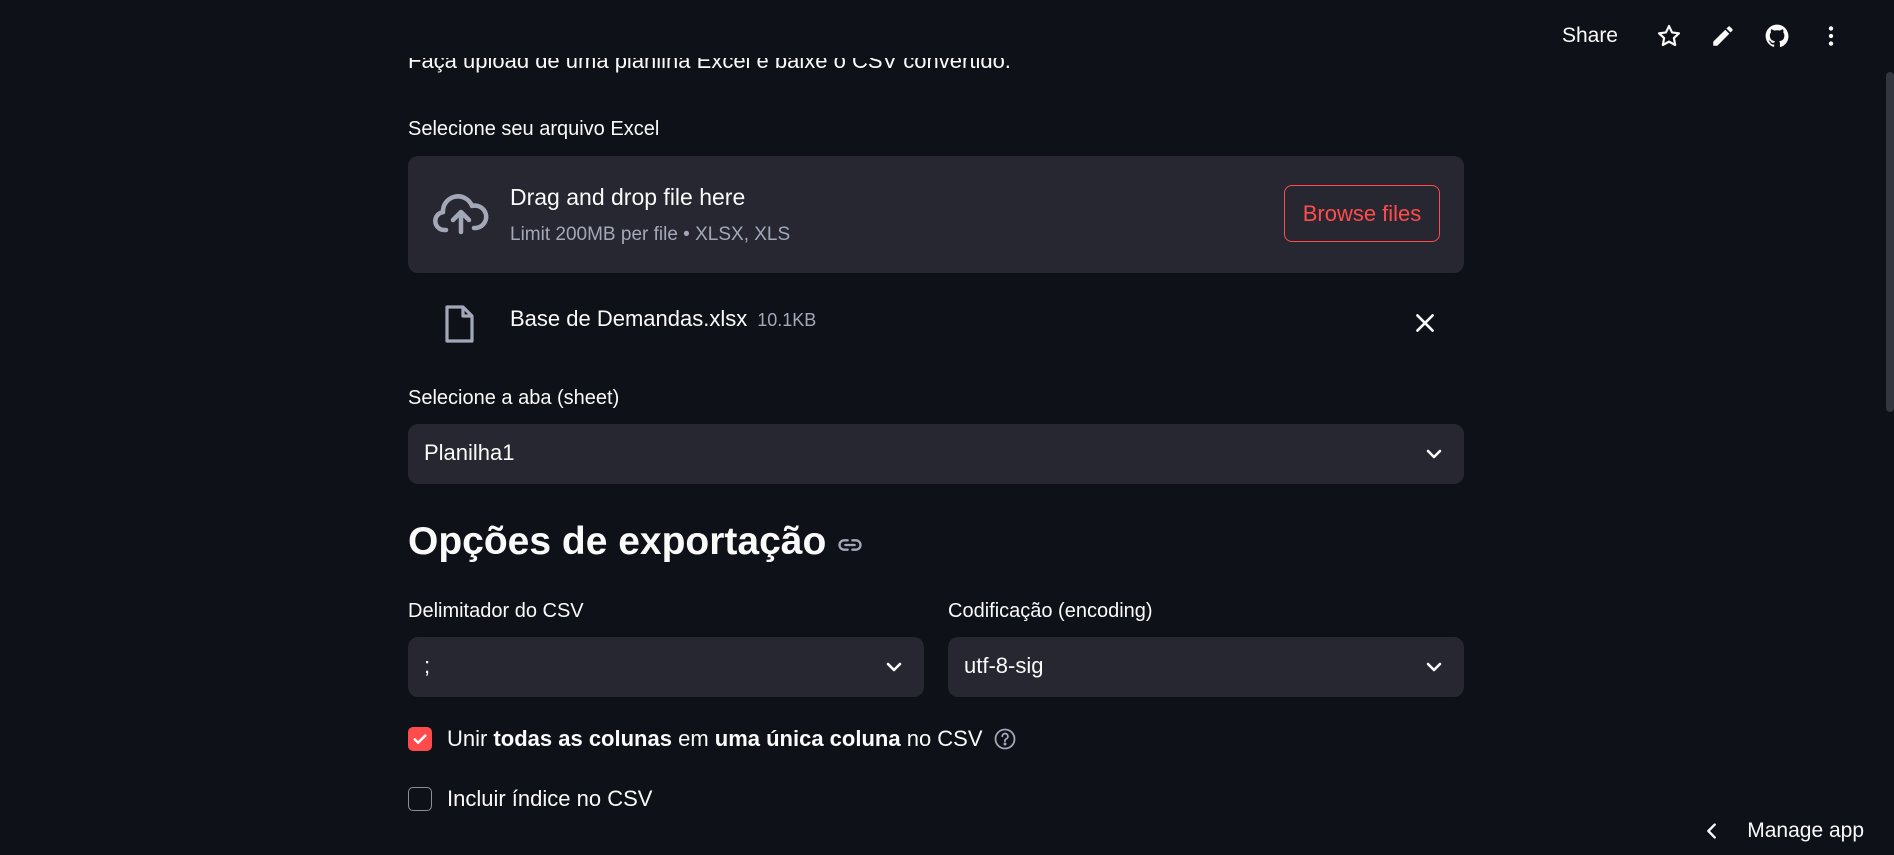 The width and height of the screenshot is (1894, 855). Describe the element at coordinates (469, 452) in the screenshot. I see `sheet-select-value: Planilha1` at that location.